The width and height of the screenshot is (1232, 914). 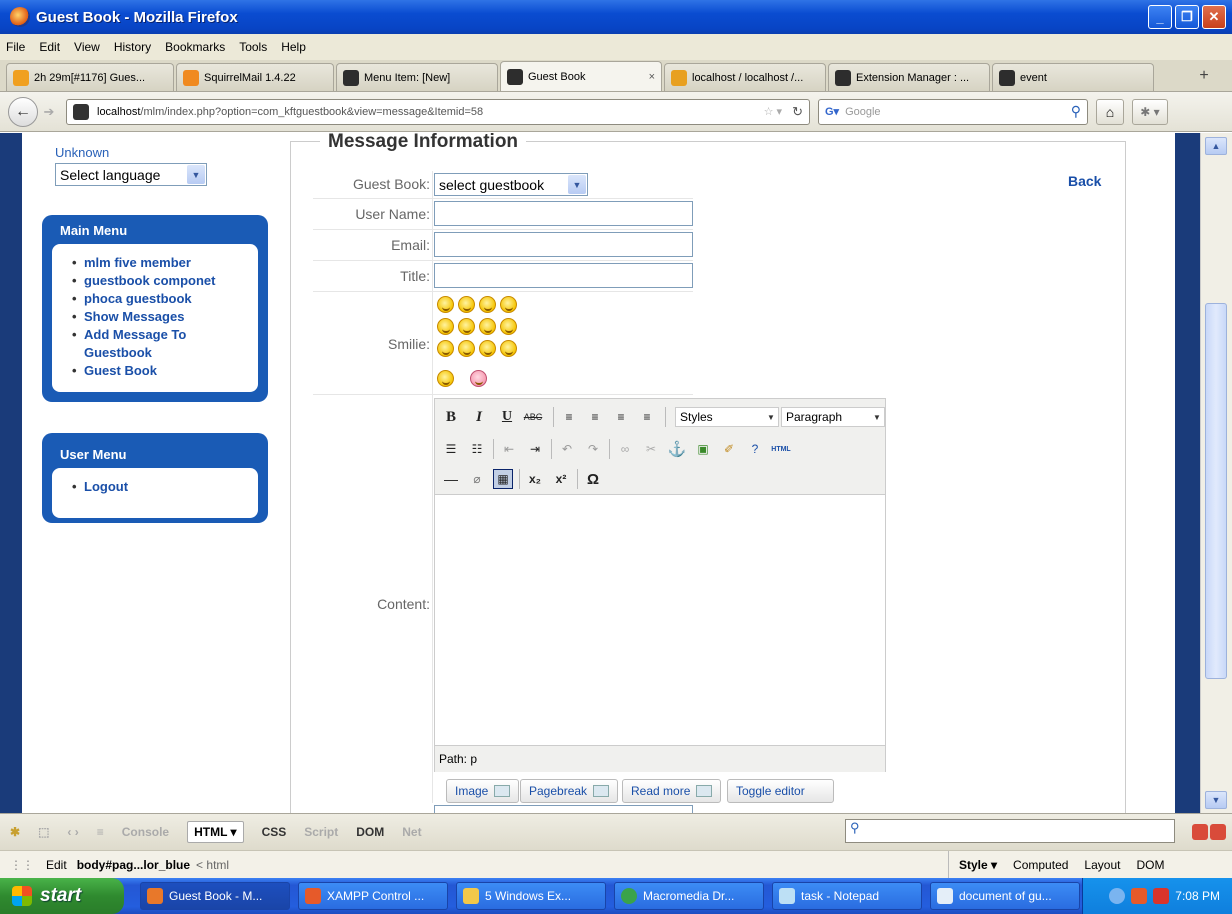 I want to click on search-icon: ⚲, so click(x=1076, y=111).